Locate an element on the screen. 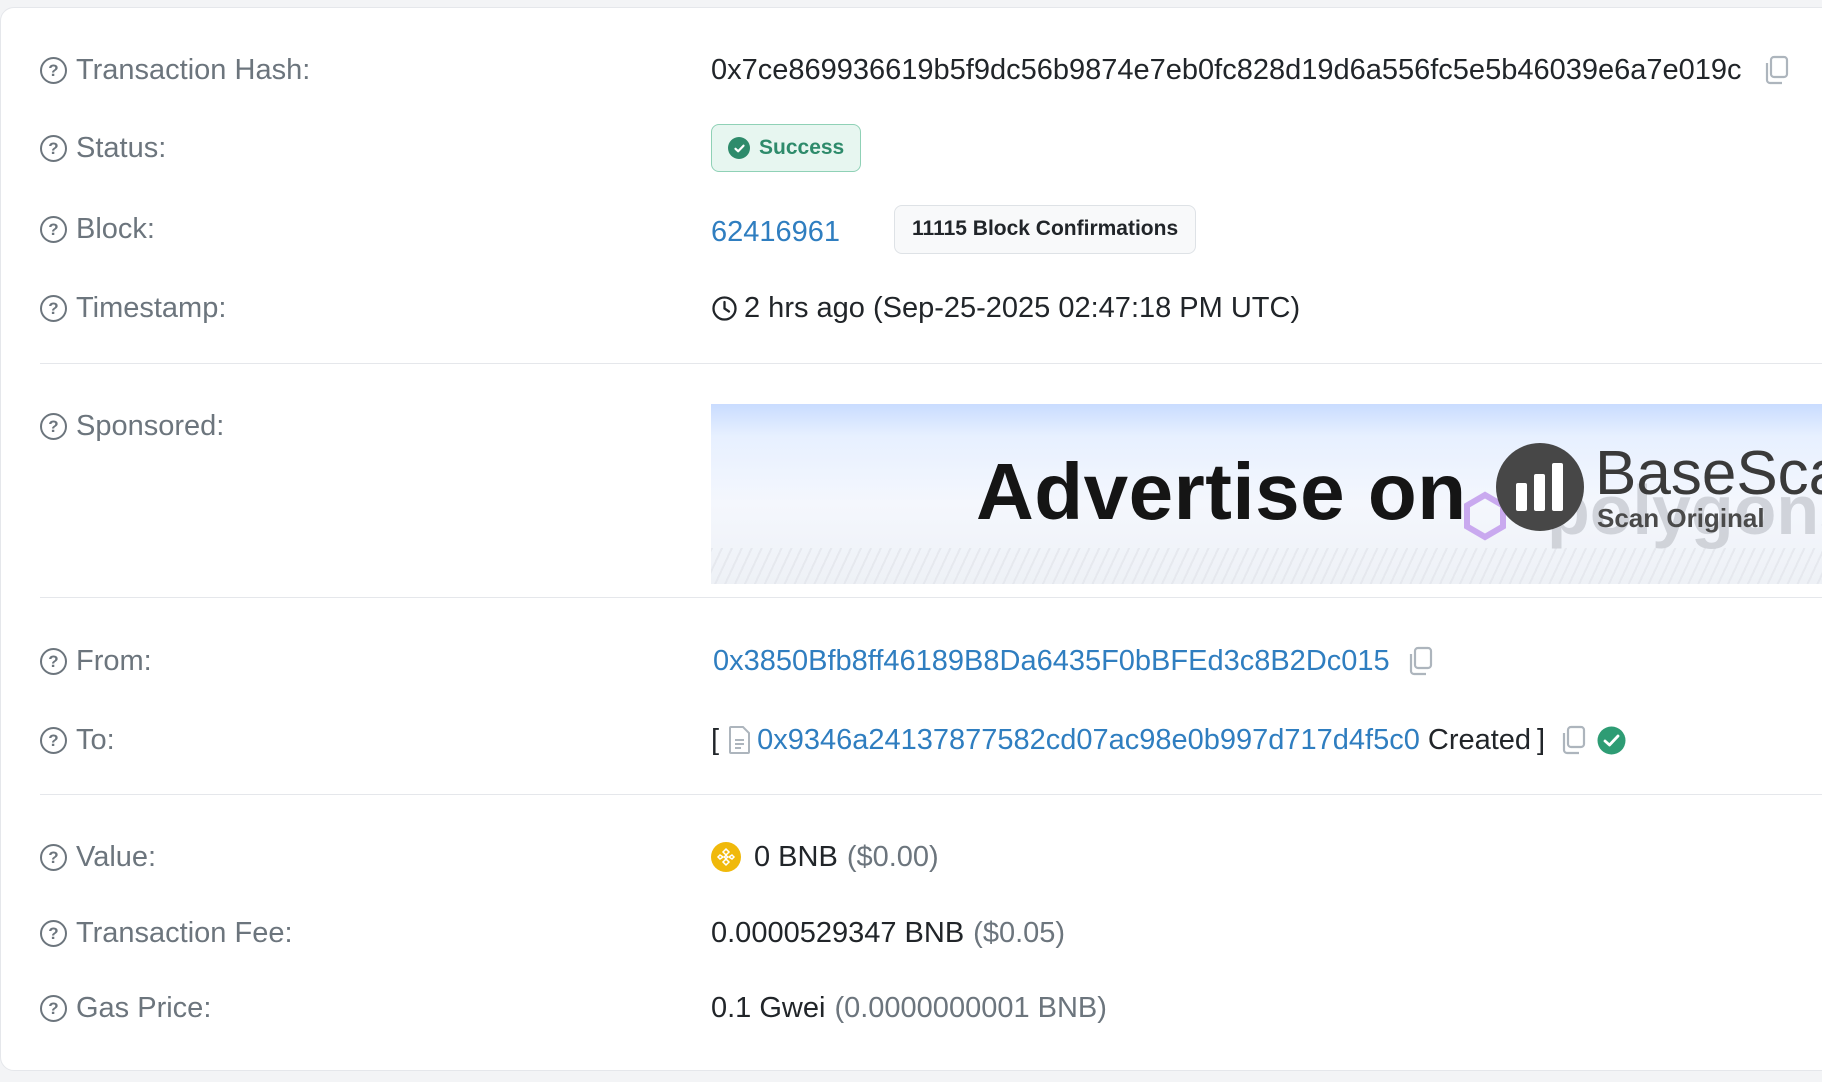  value-value: 0 BNB ($0.00) is located at coordinates (825, 857).